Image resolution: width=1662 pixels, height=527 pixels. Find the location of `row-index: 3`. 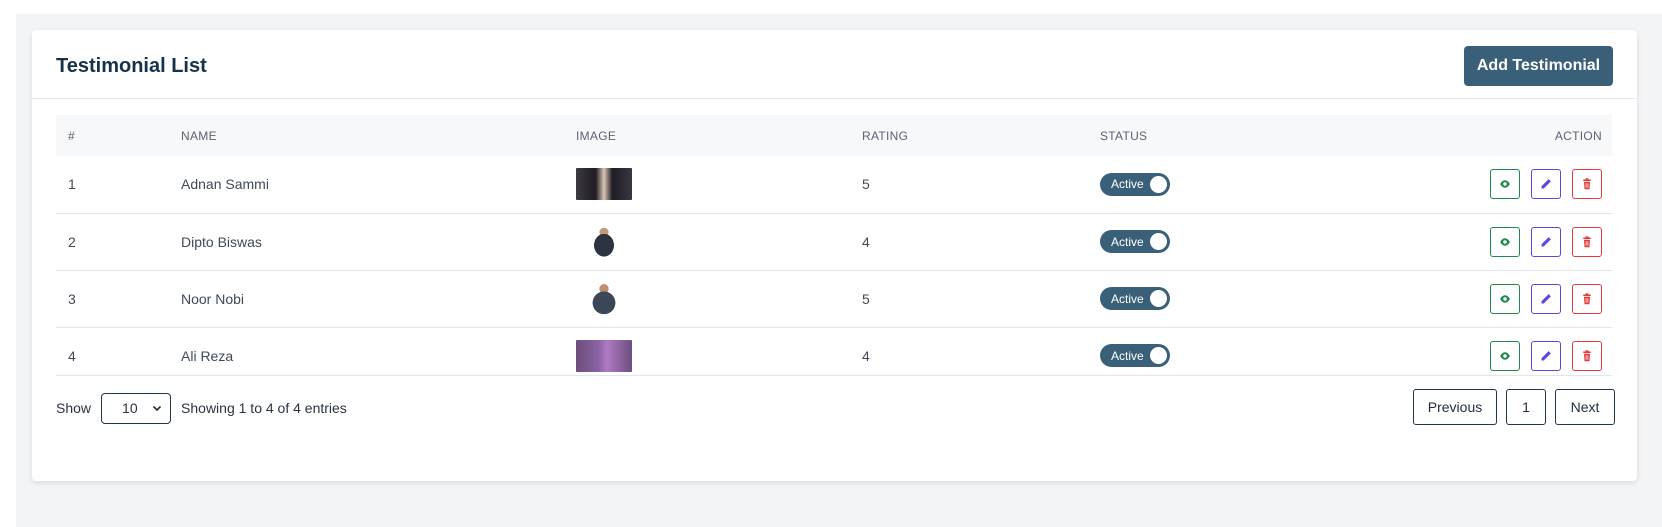

row-index: 3 is located at coordinates (72, 298).